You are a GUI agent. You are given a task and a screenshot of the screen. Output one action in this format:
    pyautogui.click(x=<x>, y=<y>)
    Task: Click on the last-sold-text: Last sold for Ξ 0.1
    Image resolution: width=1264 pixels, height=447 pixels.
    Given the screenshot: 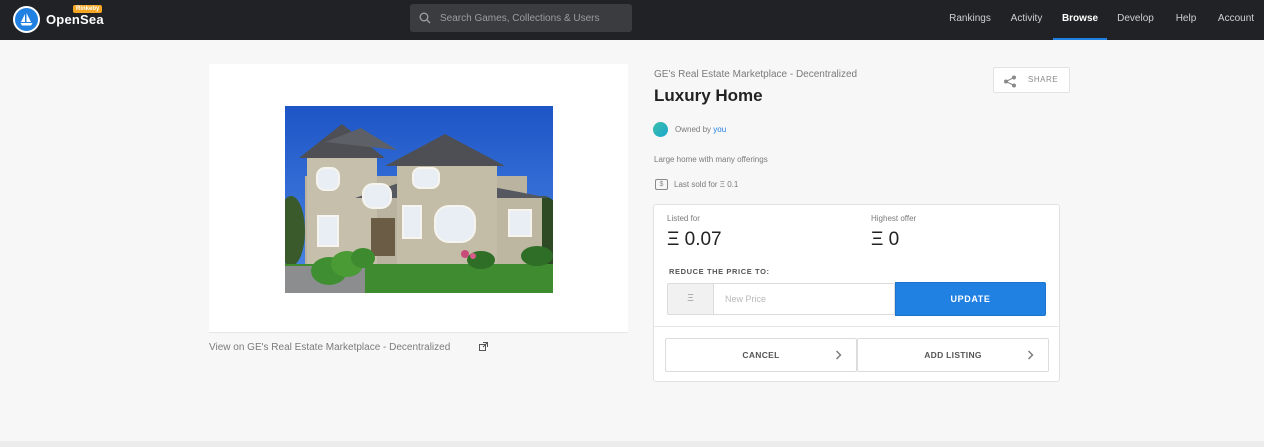 What is the action you would take?
    pyautogui.click(x=706, y=184)
    